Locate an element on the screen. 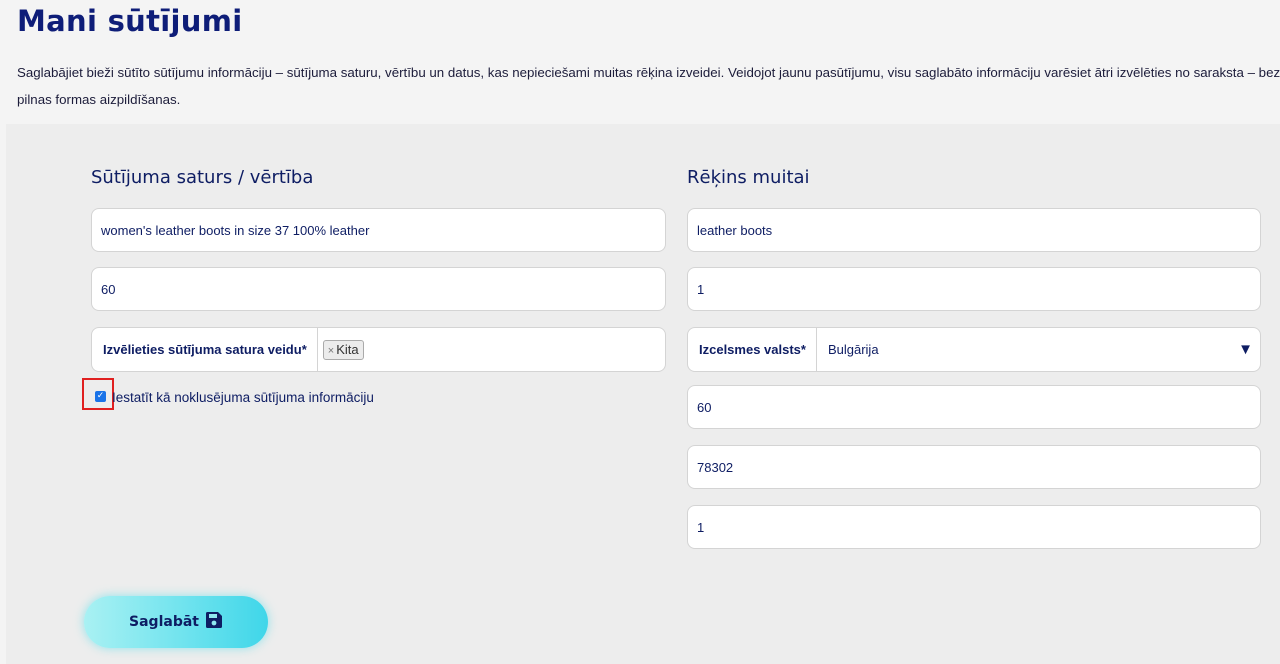 The image size is (1280, 664). origin-country-select: Izcelsmes valsts* Bulgārija ▼ is located at coordinates (974, 349).